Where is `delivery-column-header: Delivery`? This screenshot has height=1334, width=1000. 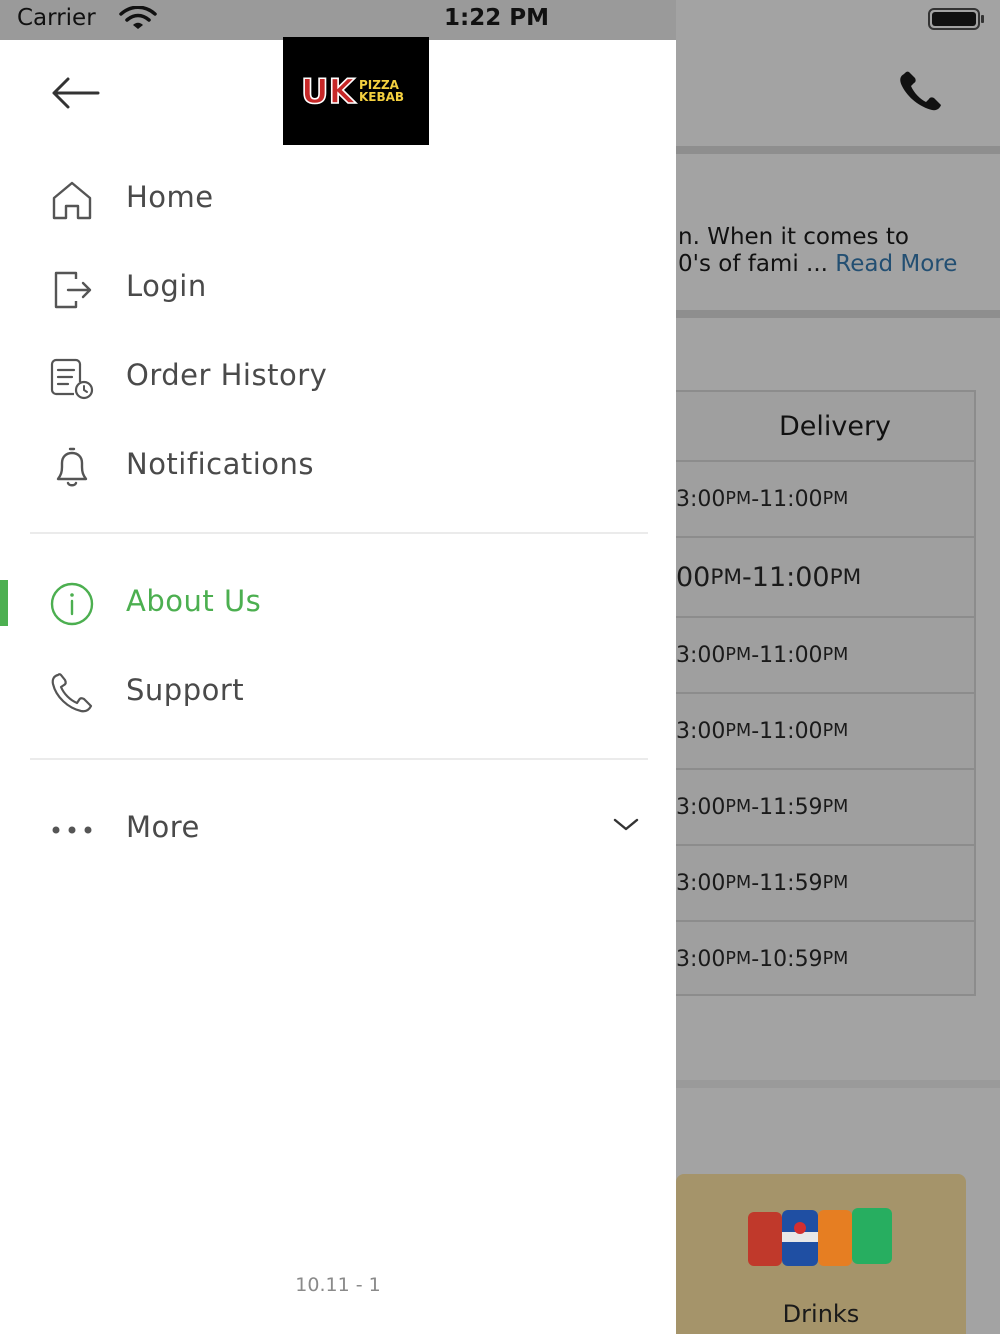
delivery-column-header: Delivery is located at coordinates (825, 427).